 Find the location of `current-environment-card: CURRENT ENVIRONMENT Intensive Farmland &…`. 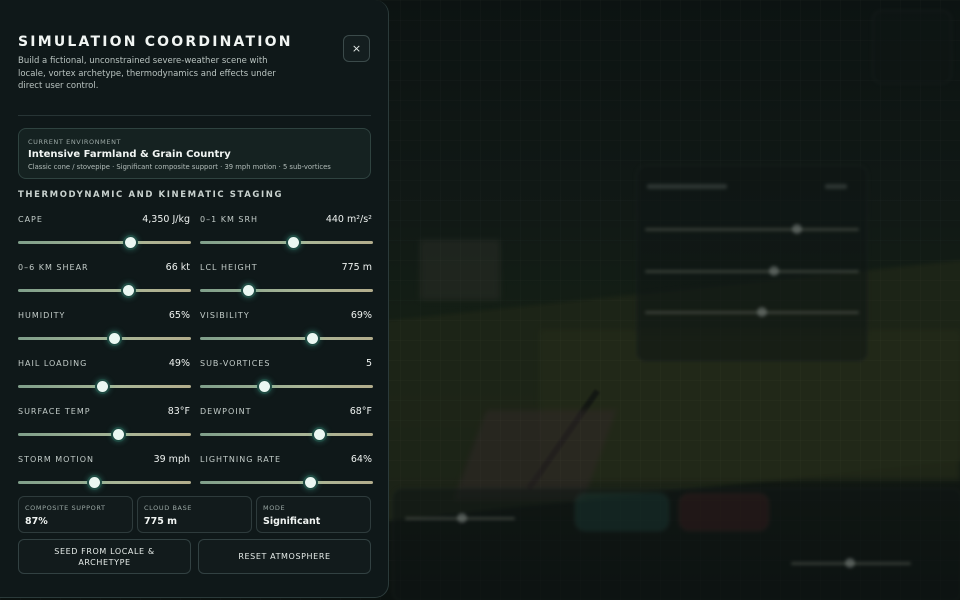

current-environment-card: CURRENT ENVIRONMENT Intensive Farmland &… is located at coordinates (194, 153).